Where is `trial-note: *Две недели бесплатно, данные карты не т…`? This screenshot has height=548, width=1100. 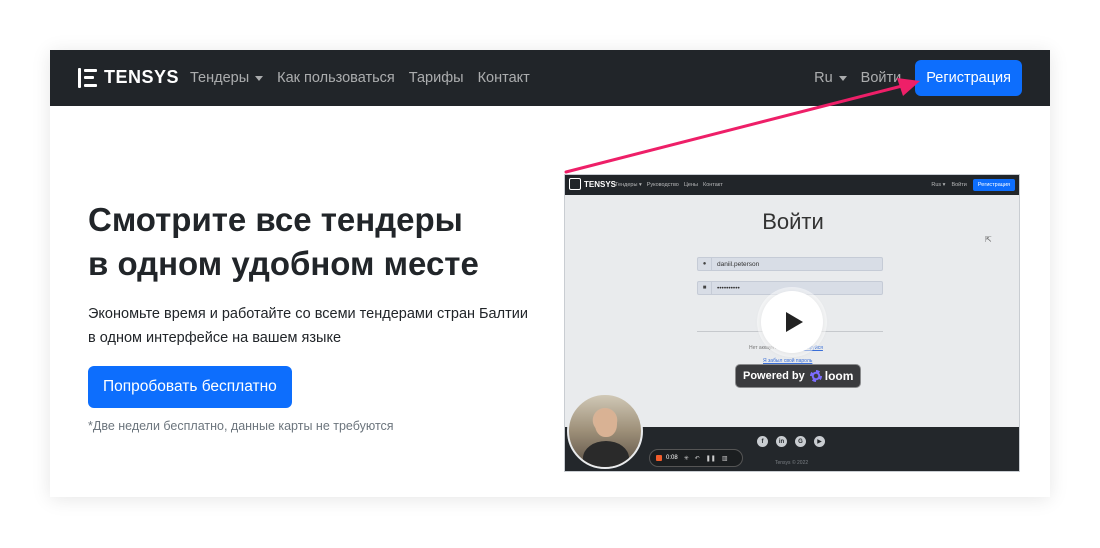
trial-note: *Две недели бесплатно, данные карты не т… is located at coordinates (241, 426).